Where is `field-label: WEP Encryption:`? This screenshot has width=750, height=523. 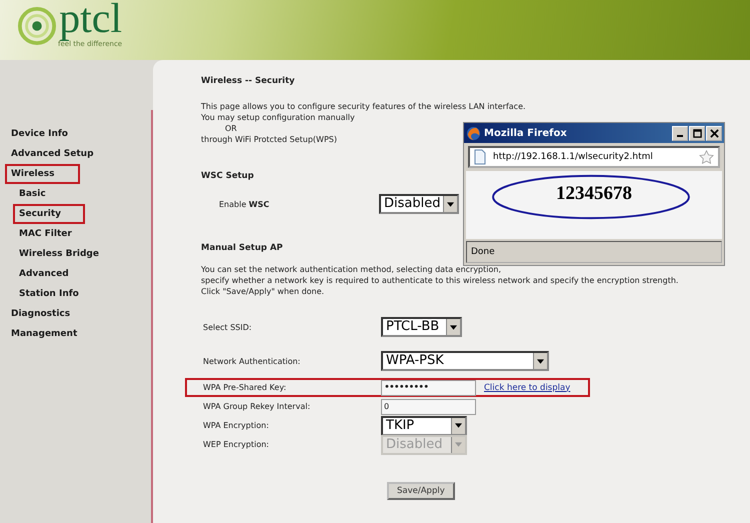 field-label: WEP Encryption: is located at coordinates (236, 444).